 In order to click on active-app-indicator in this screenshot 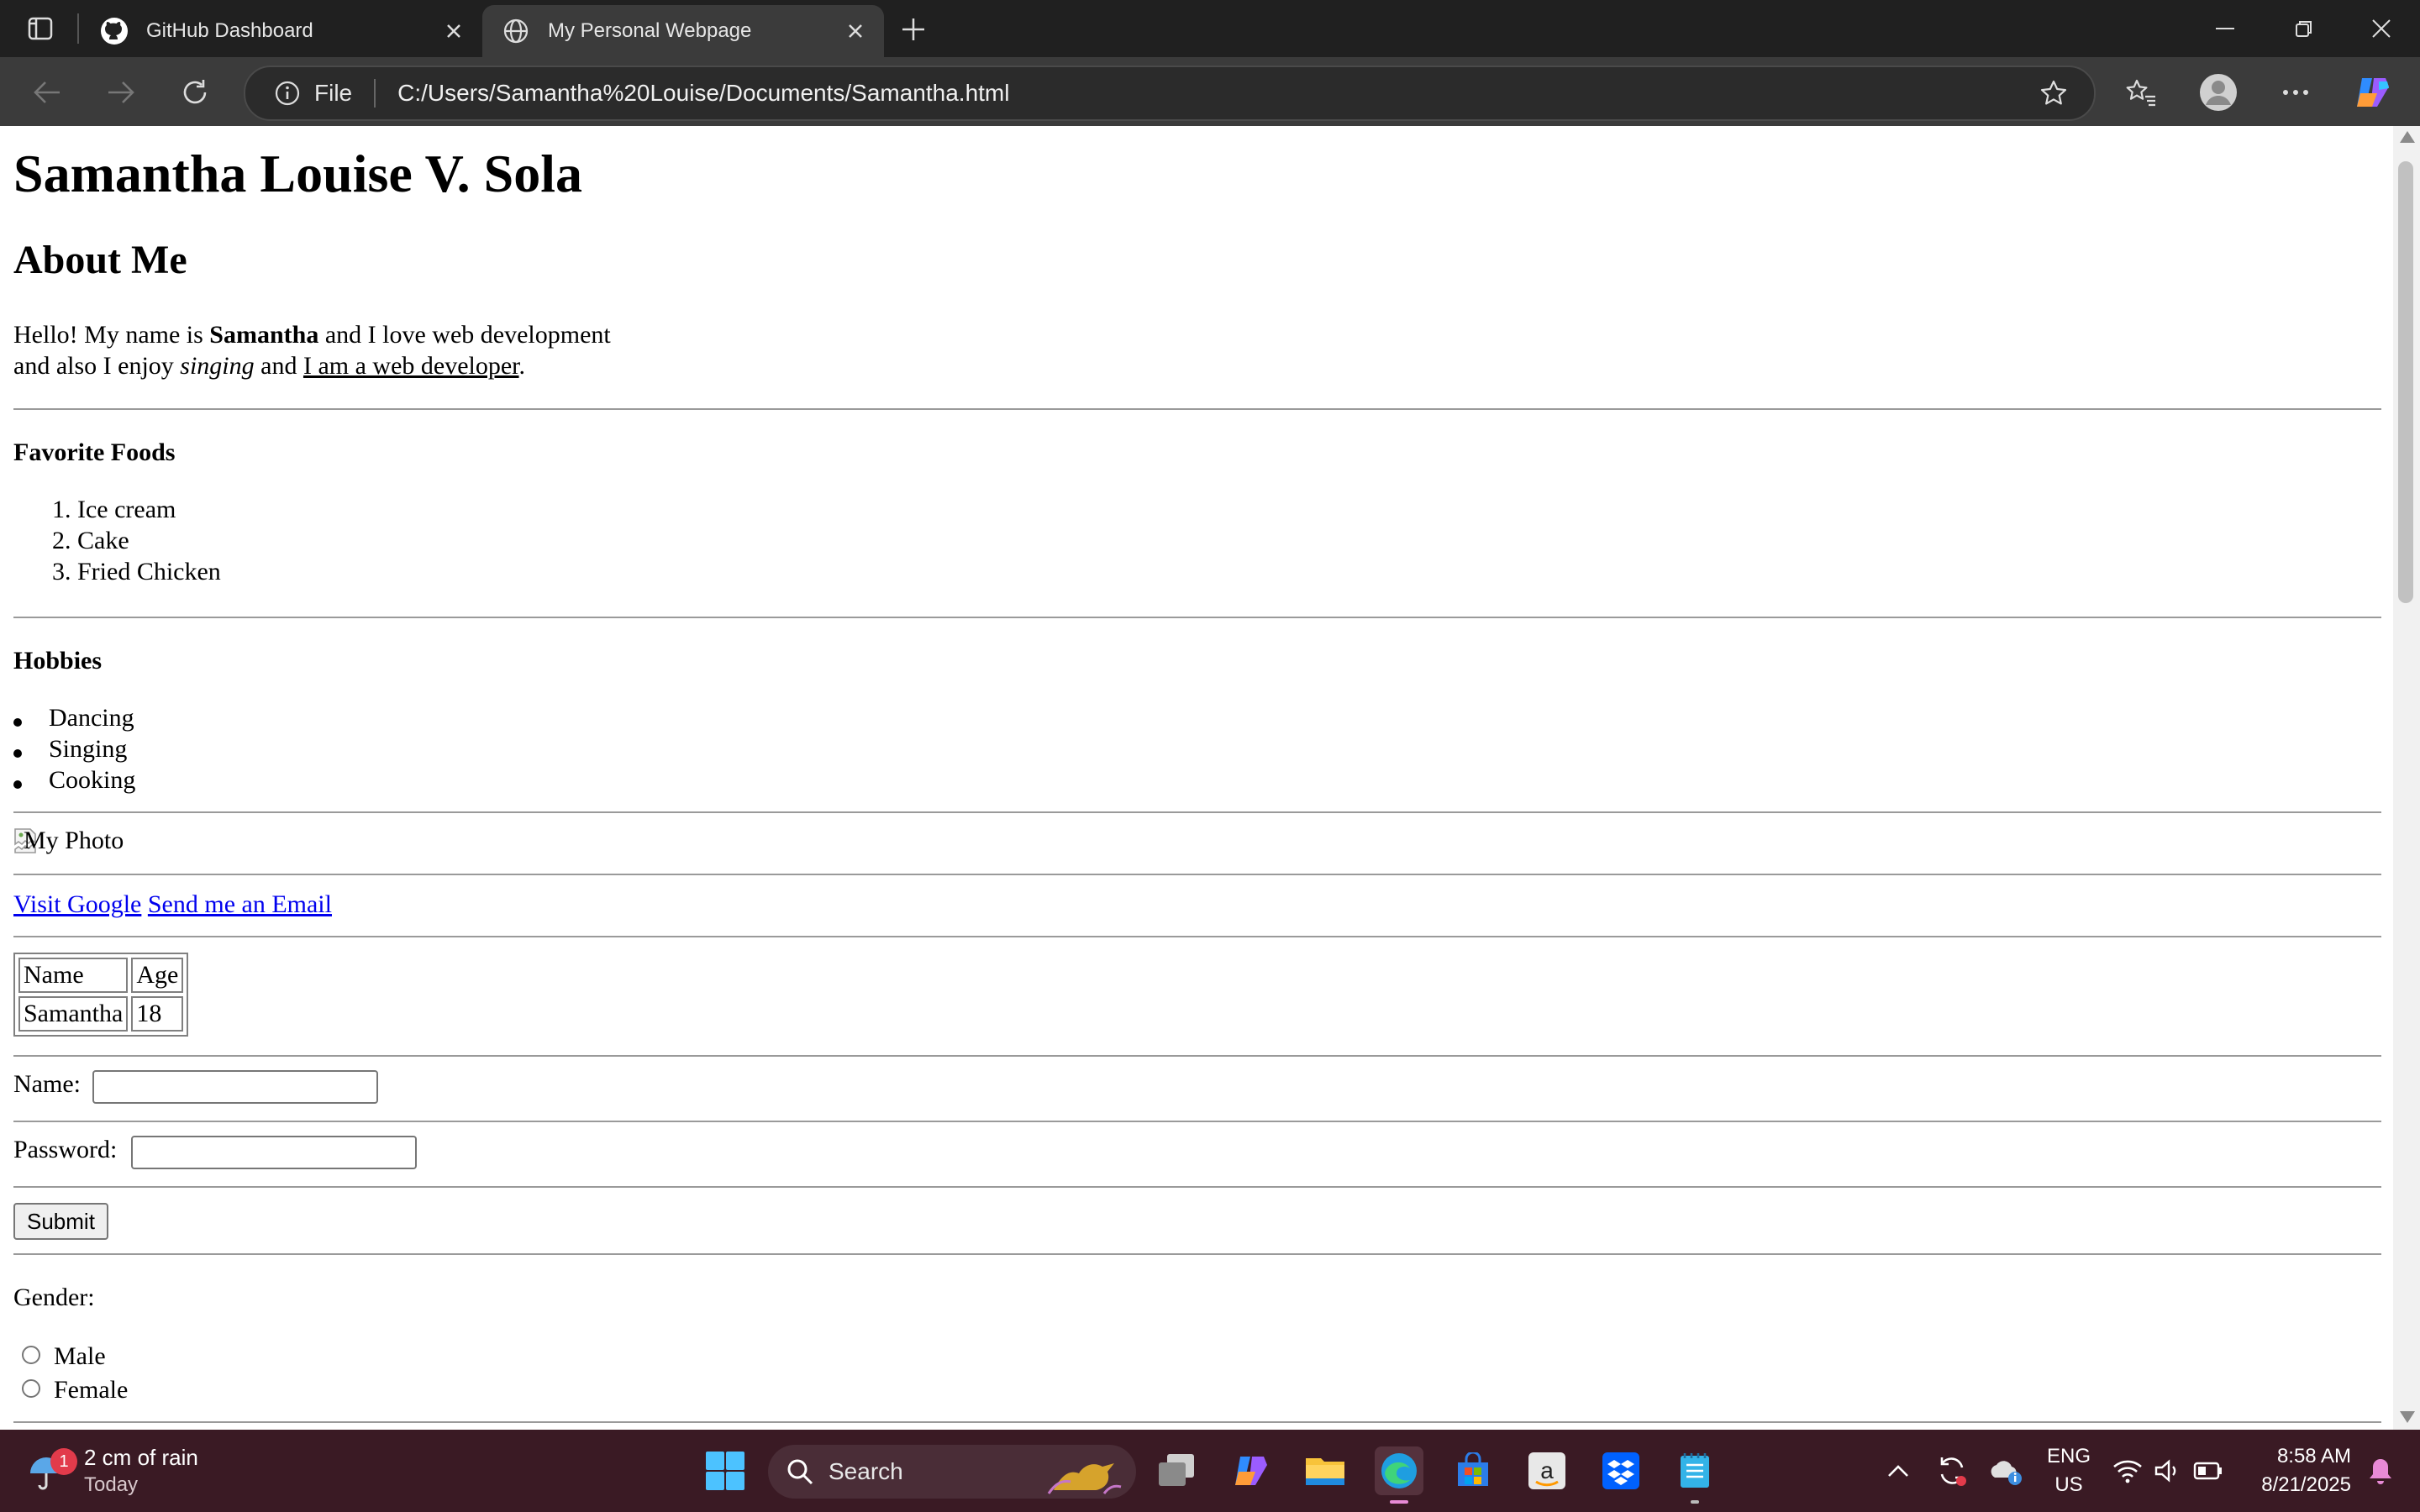, I will do `click(1399, 1502)`.